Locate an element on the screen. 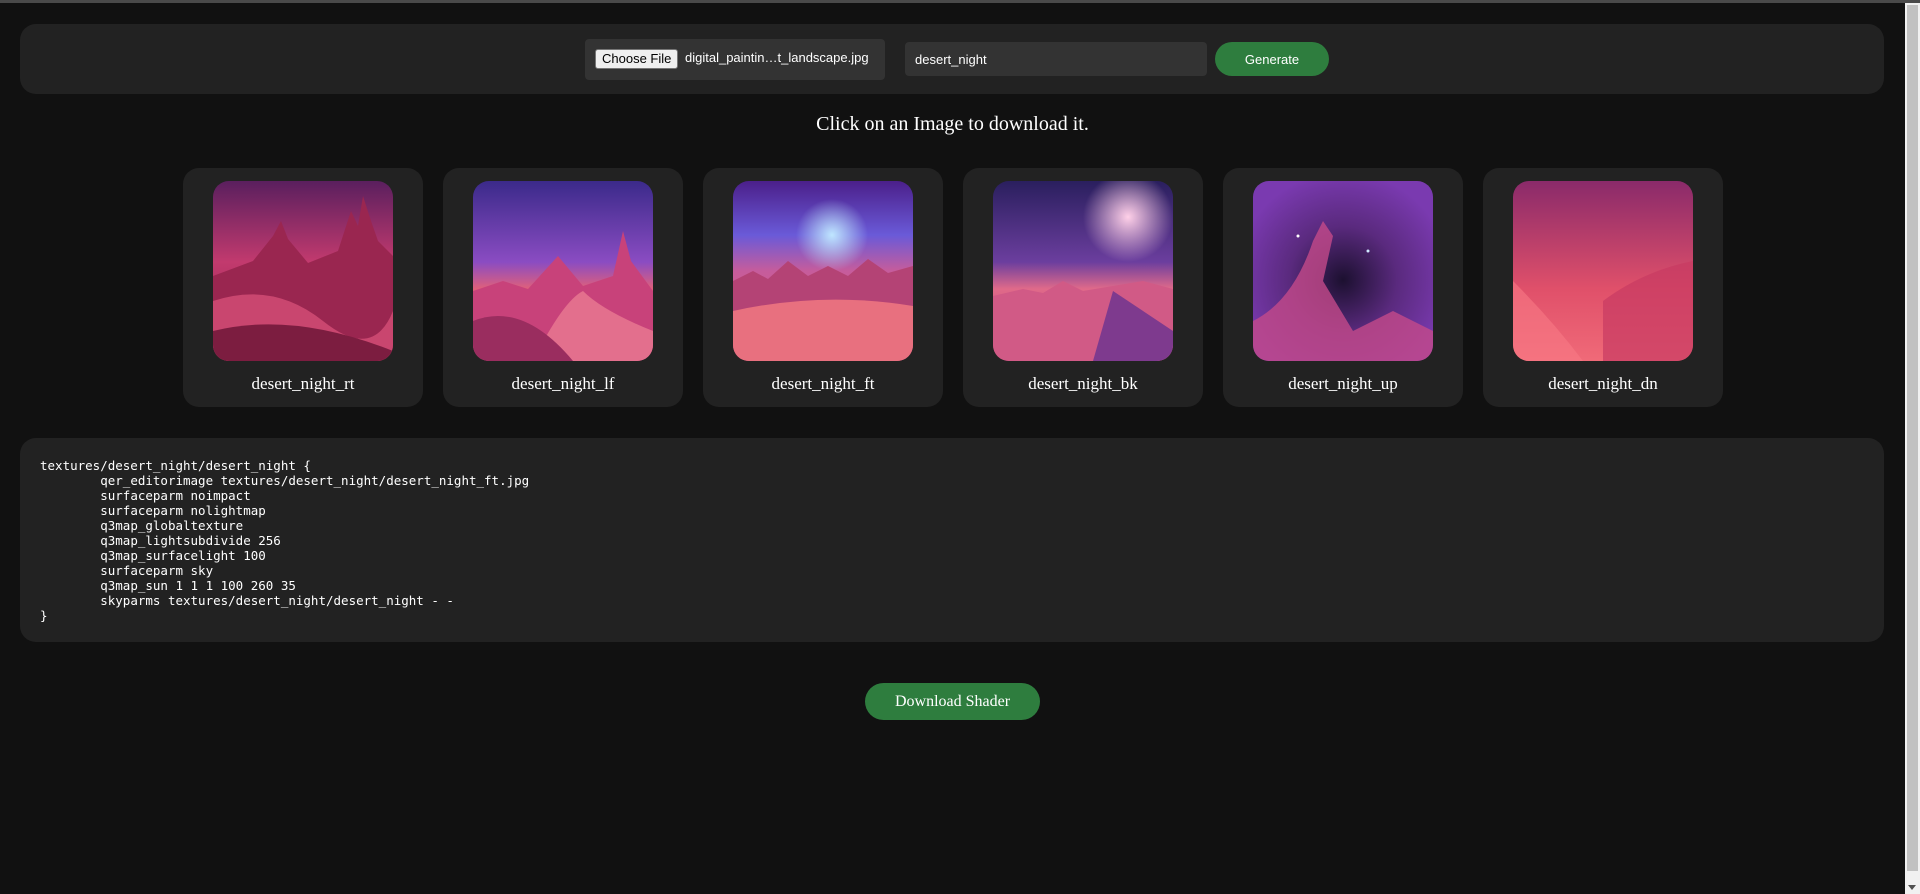 Image resolution: width=1920 pixels, height=894 pixels. image-label: desert_night_dn is located at coordinates (1603, 383).